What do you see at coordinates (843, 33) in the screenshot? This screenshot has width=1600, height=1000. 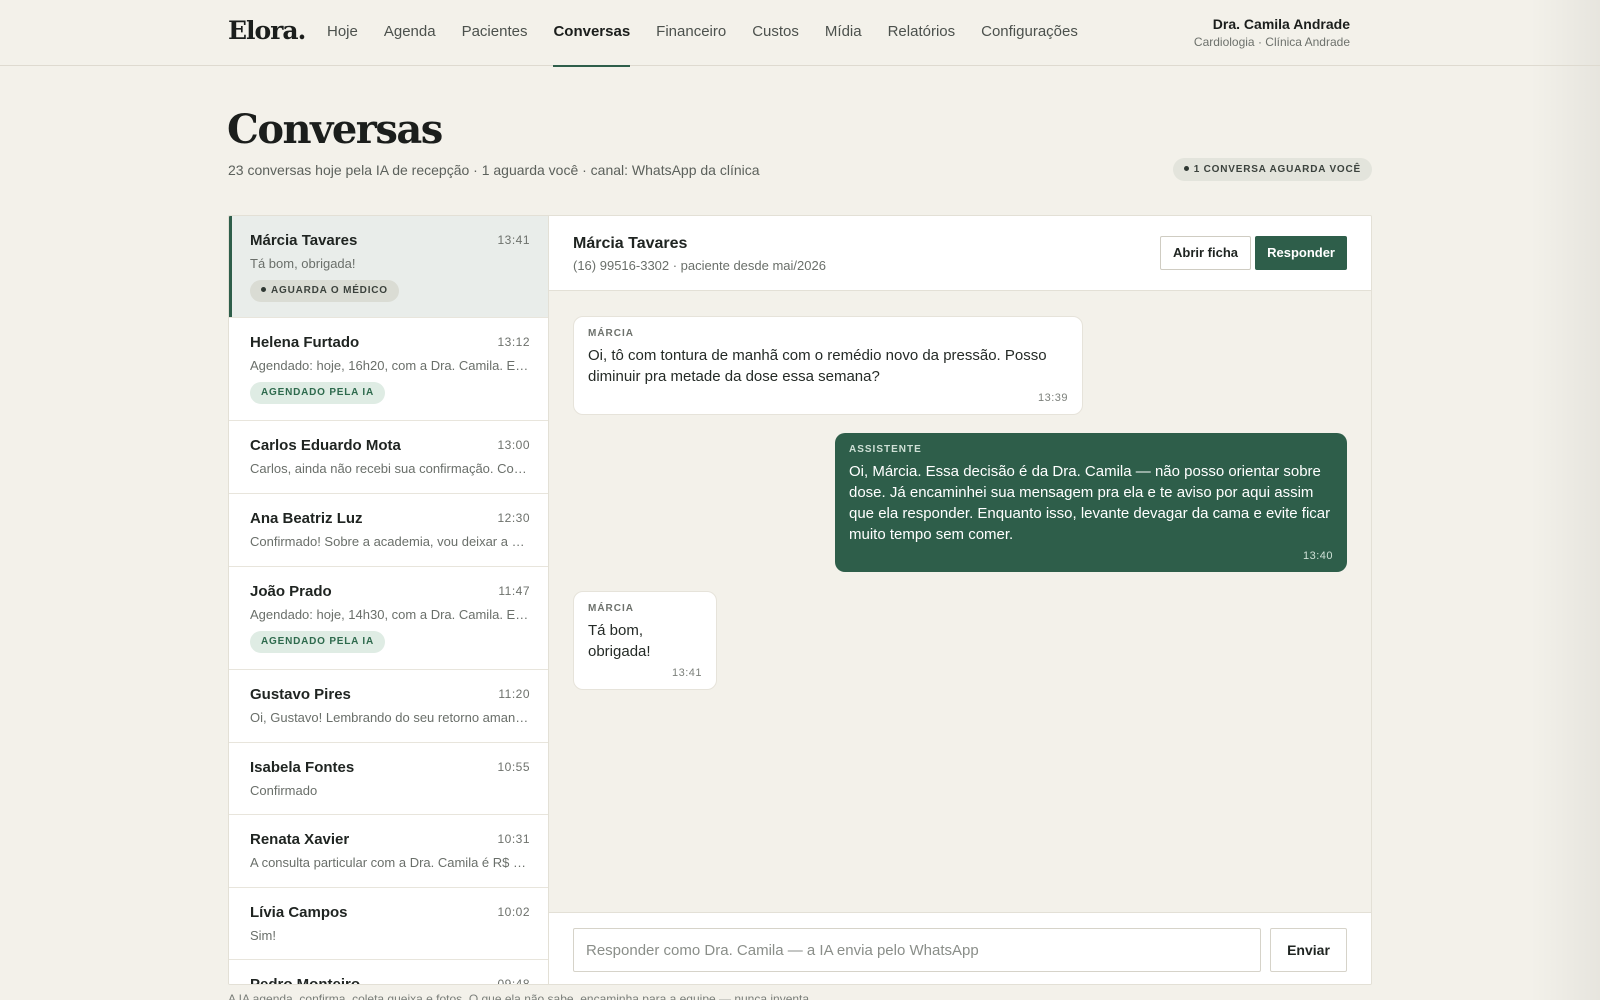 I see `nav-midia: Mídia` at bounding box center [843, 33].